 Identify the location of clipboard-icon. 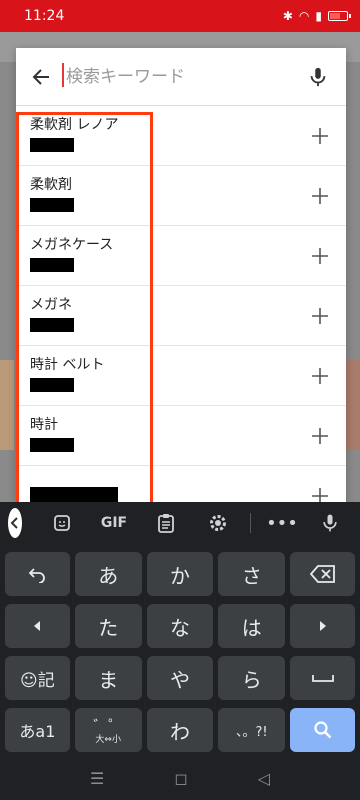
(166, 523).